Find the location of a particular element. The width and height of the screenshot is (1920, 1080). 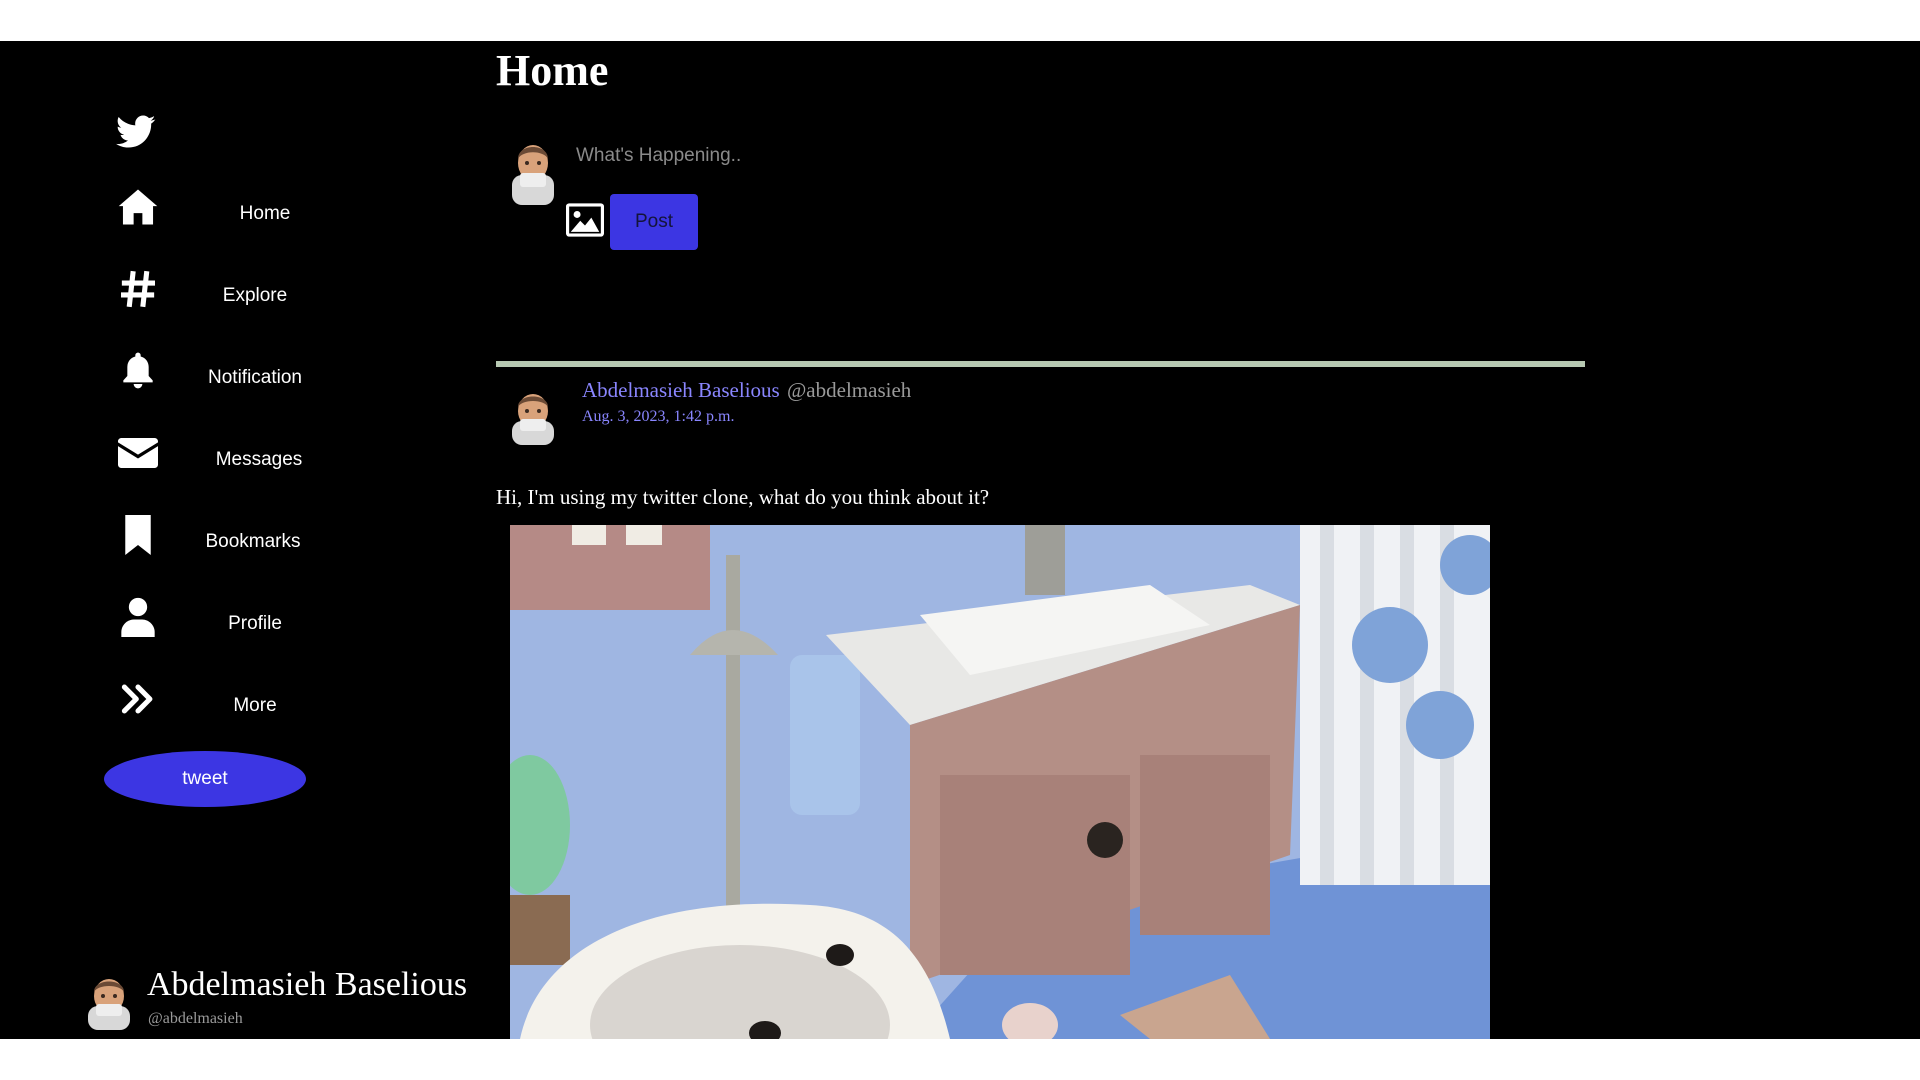

post-handle: @abdelmasieh is located at coordinates (849, 390).